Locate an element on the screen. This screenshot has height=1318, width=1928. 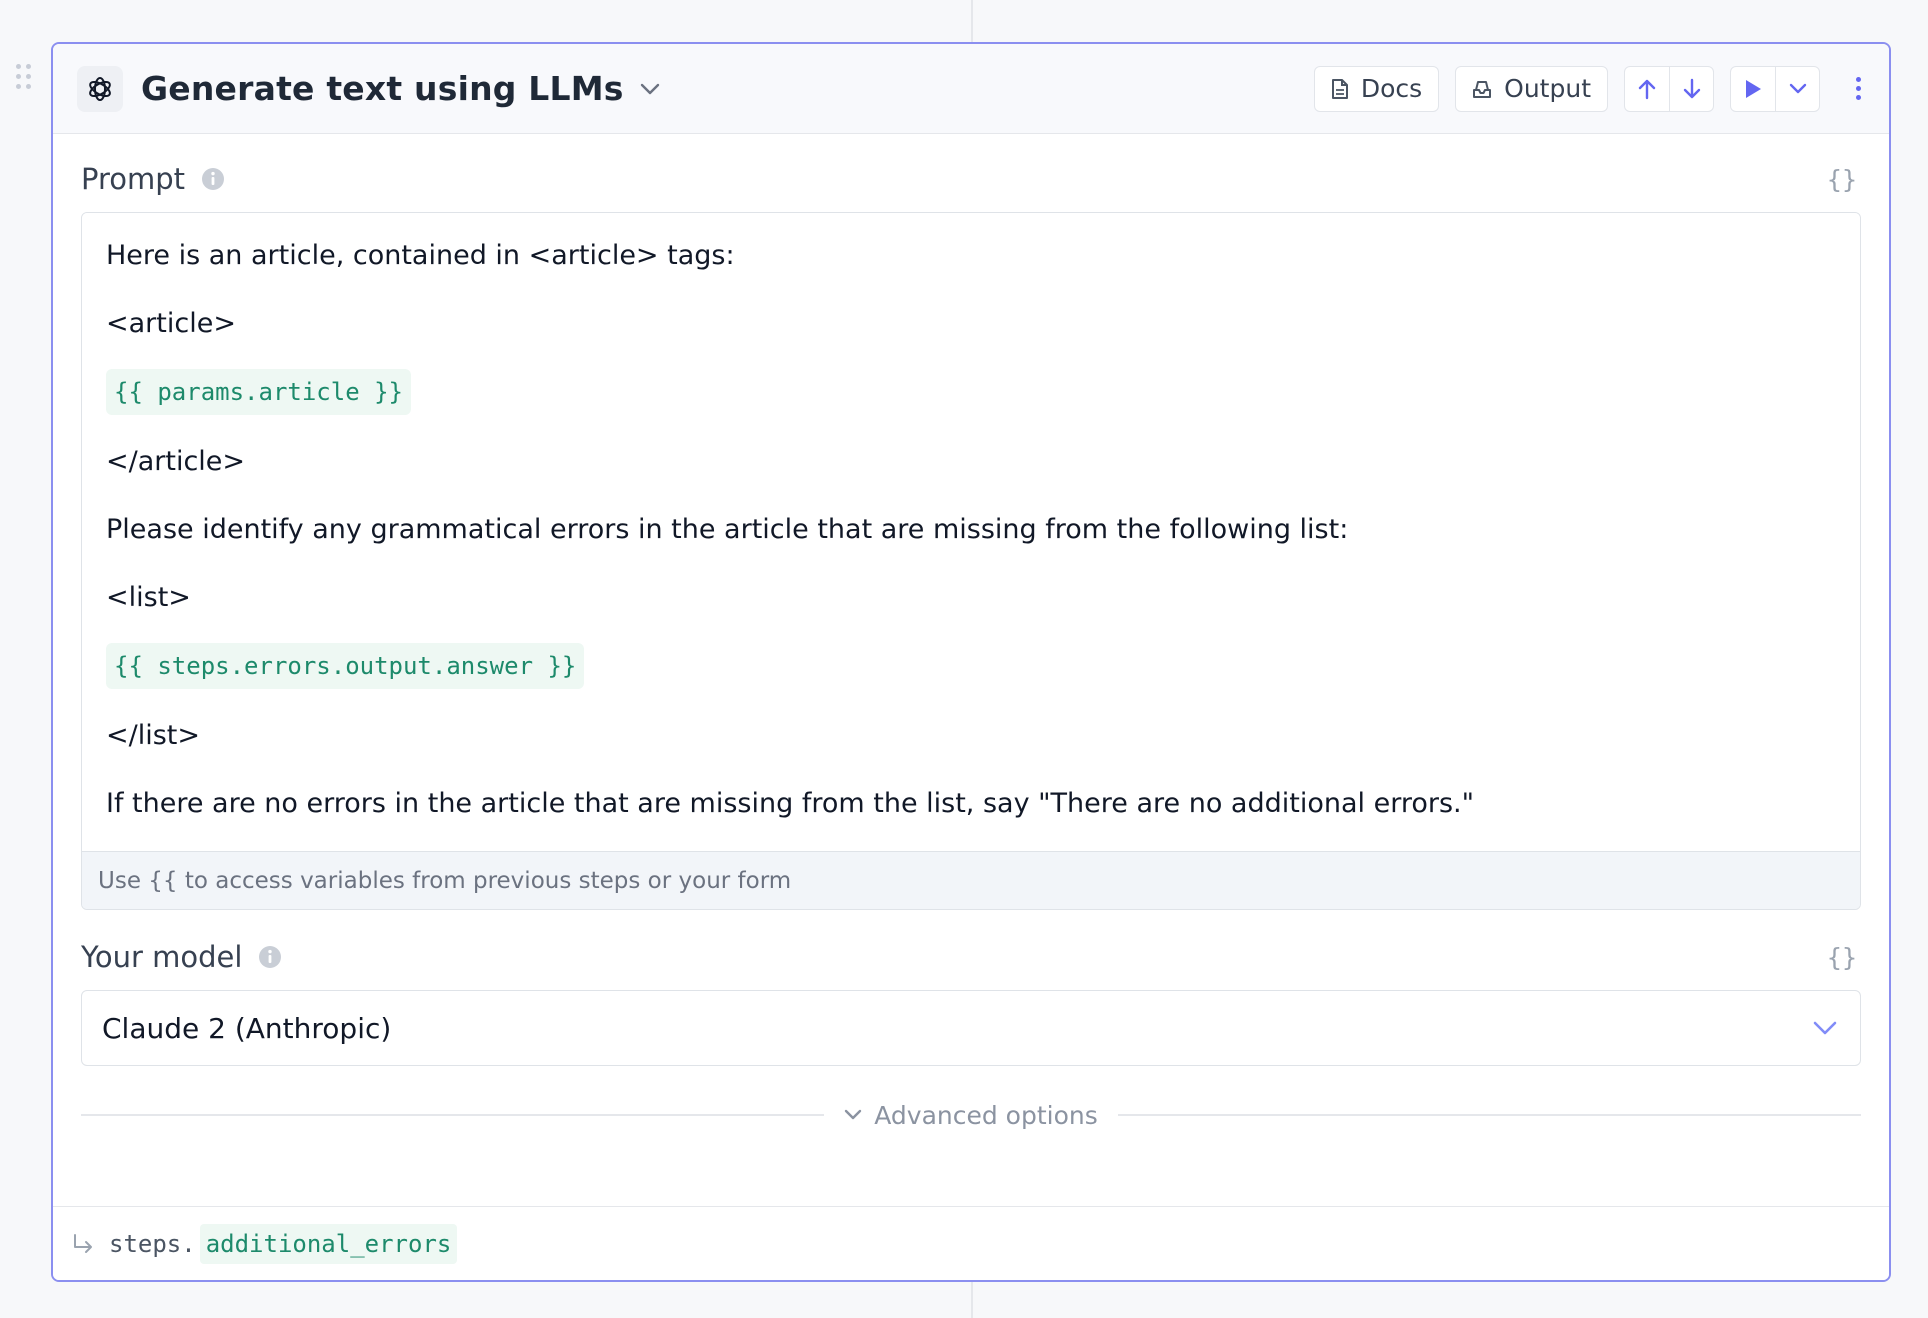
model-label: Your model is located at coordinates (162, 957).